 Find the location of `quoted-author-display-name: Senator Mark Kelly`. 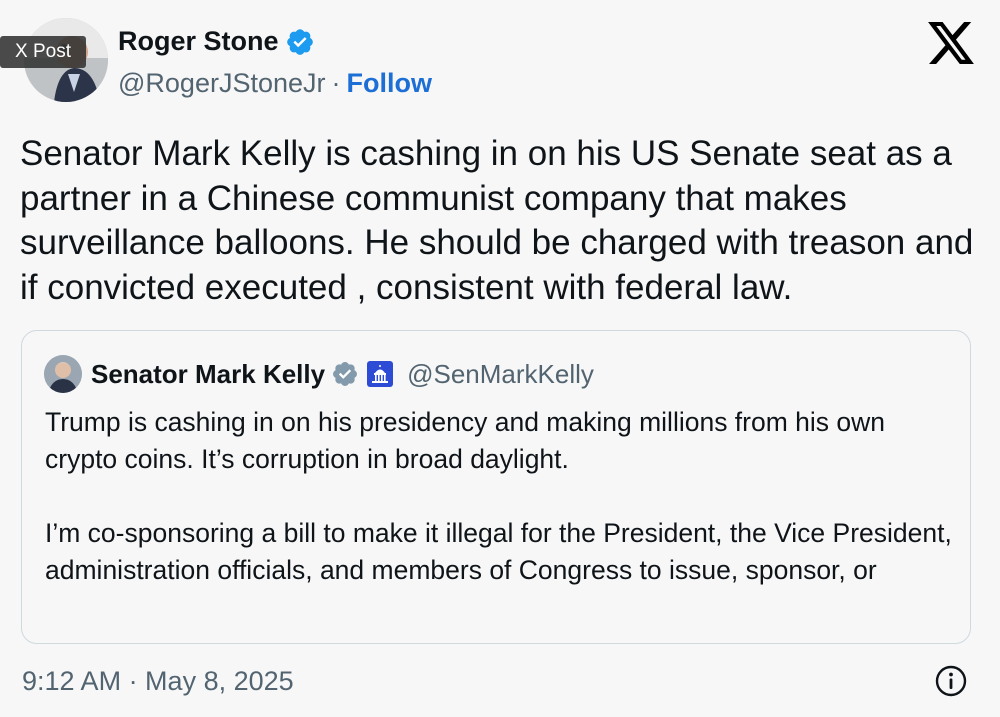

quoted-author-display-name: Senator Mark Kelly is located at coordinates (208, 374).